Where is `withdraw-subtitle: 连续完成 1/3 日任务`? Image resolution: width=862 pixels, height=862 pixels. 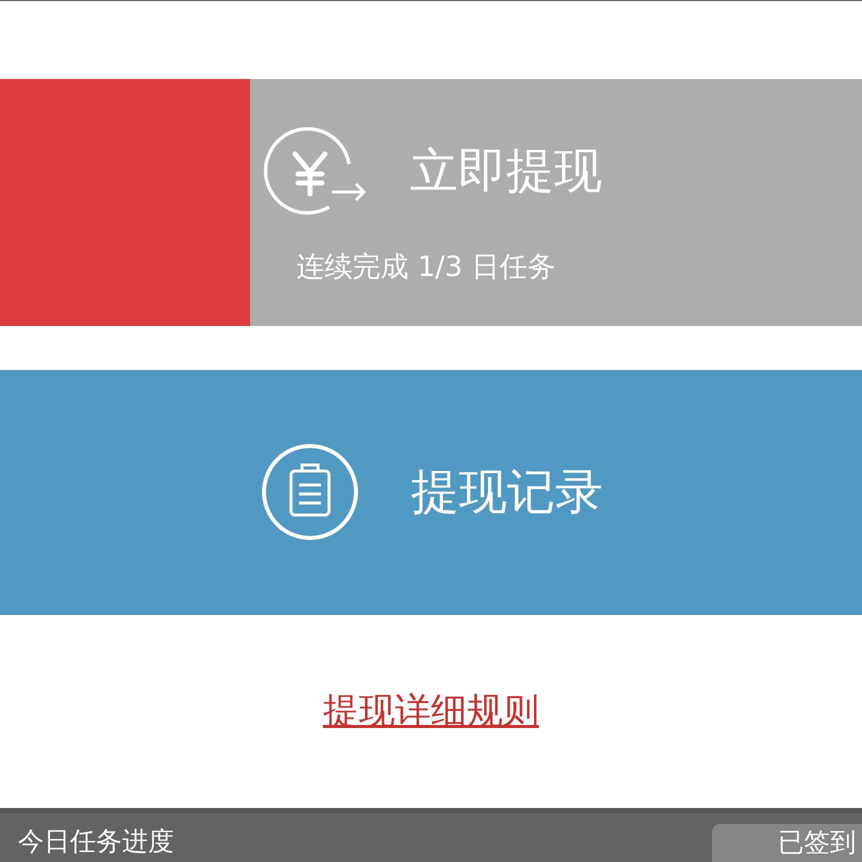 withdraw-subtitle: 连续完成 1/3 日任务 is located at coordinates (426, 266).